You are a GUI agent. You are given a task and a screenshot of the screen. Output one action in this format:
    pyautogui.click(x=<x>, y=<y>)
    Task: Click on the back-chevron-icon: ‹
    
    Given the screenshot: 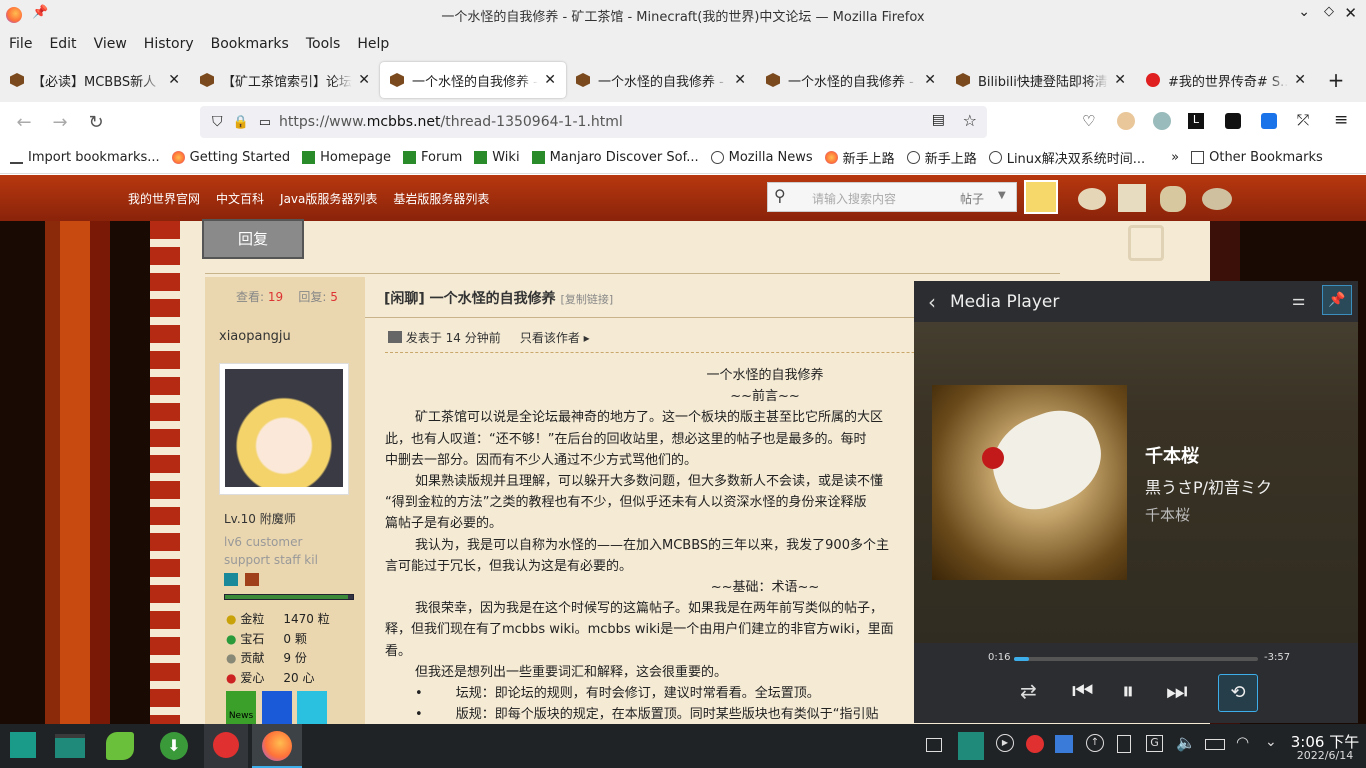 What is the action you would take?
    pyautogui.click(x=932, y=302)
    